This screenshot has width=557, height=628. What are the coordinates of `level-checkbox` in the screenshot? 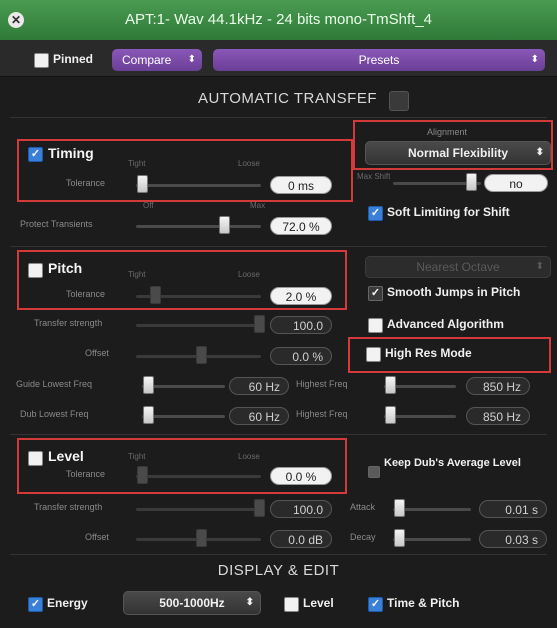 It's located at (35, 458).